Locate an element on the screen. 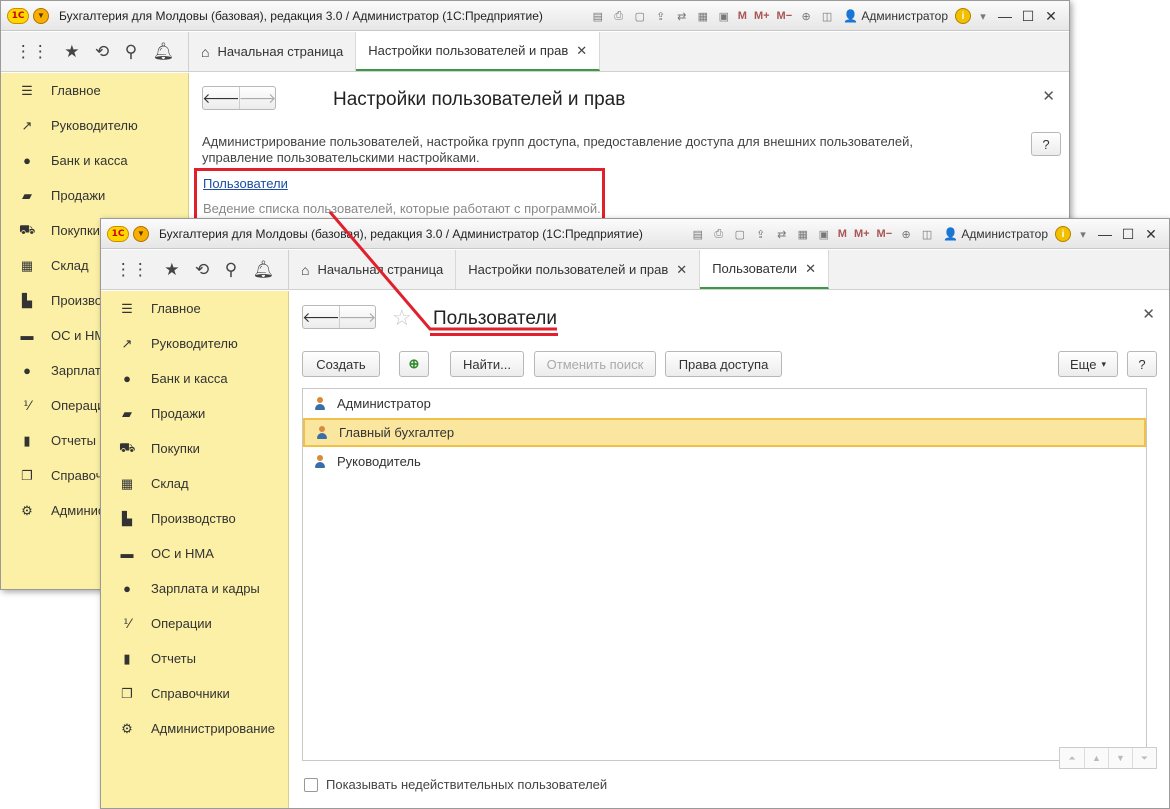  scroll-down-icon: ▼ is located at coordinates (1120, 758).